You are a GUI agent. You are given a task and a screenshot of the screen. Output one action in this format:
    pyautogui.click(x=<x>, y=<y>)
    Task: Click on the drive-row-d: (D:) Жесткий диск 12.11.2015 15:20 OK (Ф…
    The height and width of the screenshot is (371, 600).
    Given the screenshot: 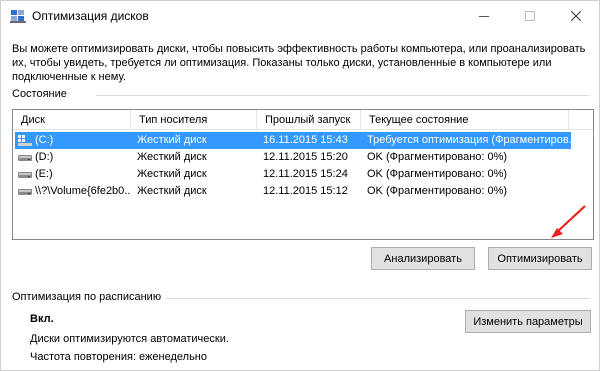 What is the action you would take?
    pyautogui.click(x=293, y=157)
    